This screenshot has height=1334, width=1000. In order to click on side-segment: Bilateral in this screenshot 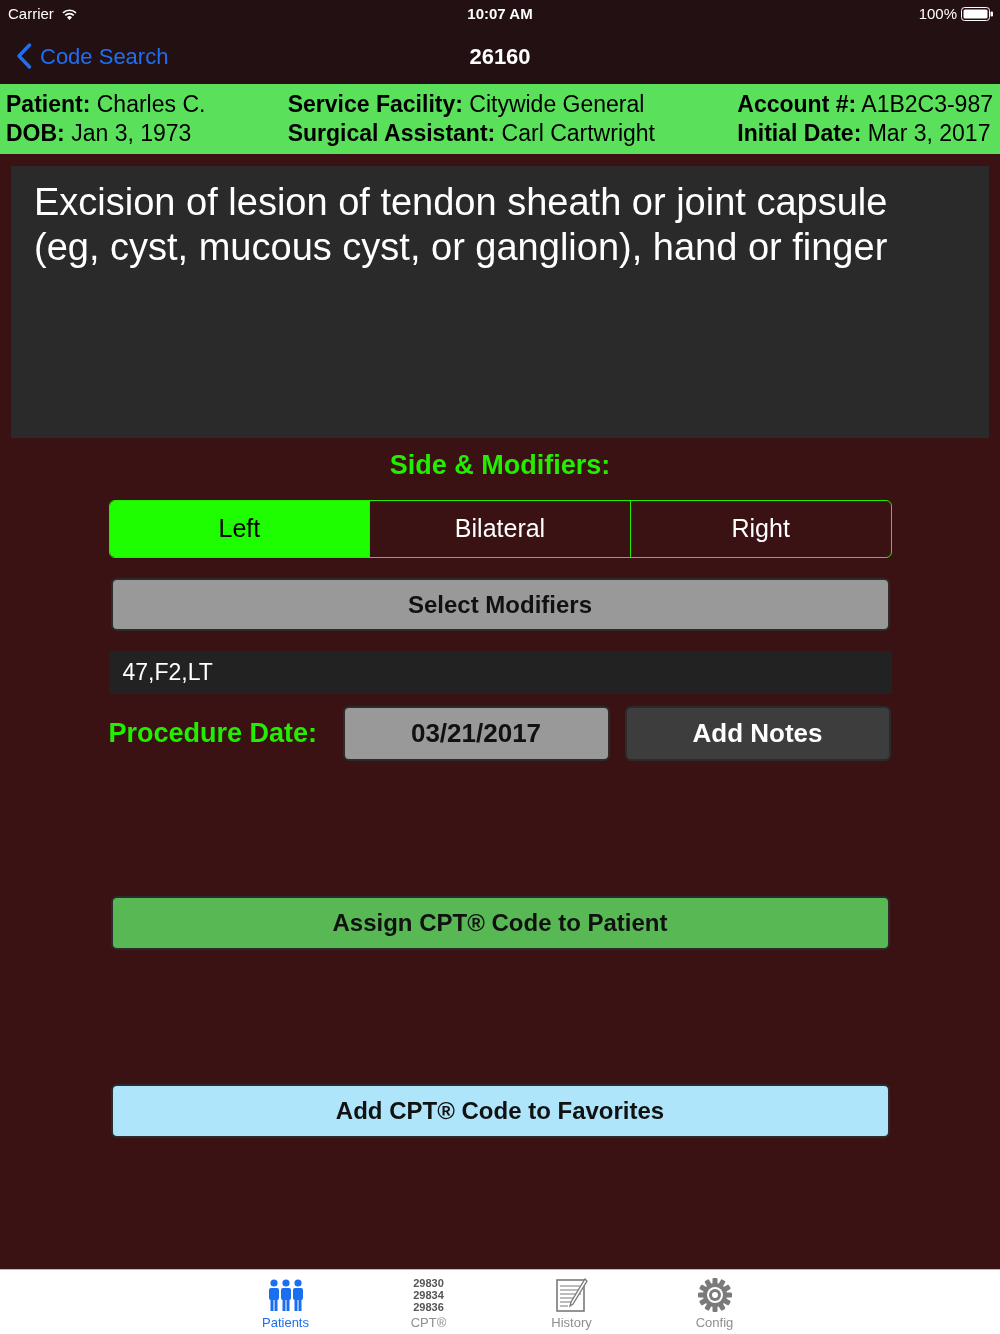, I will do `click(499, 529)`.